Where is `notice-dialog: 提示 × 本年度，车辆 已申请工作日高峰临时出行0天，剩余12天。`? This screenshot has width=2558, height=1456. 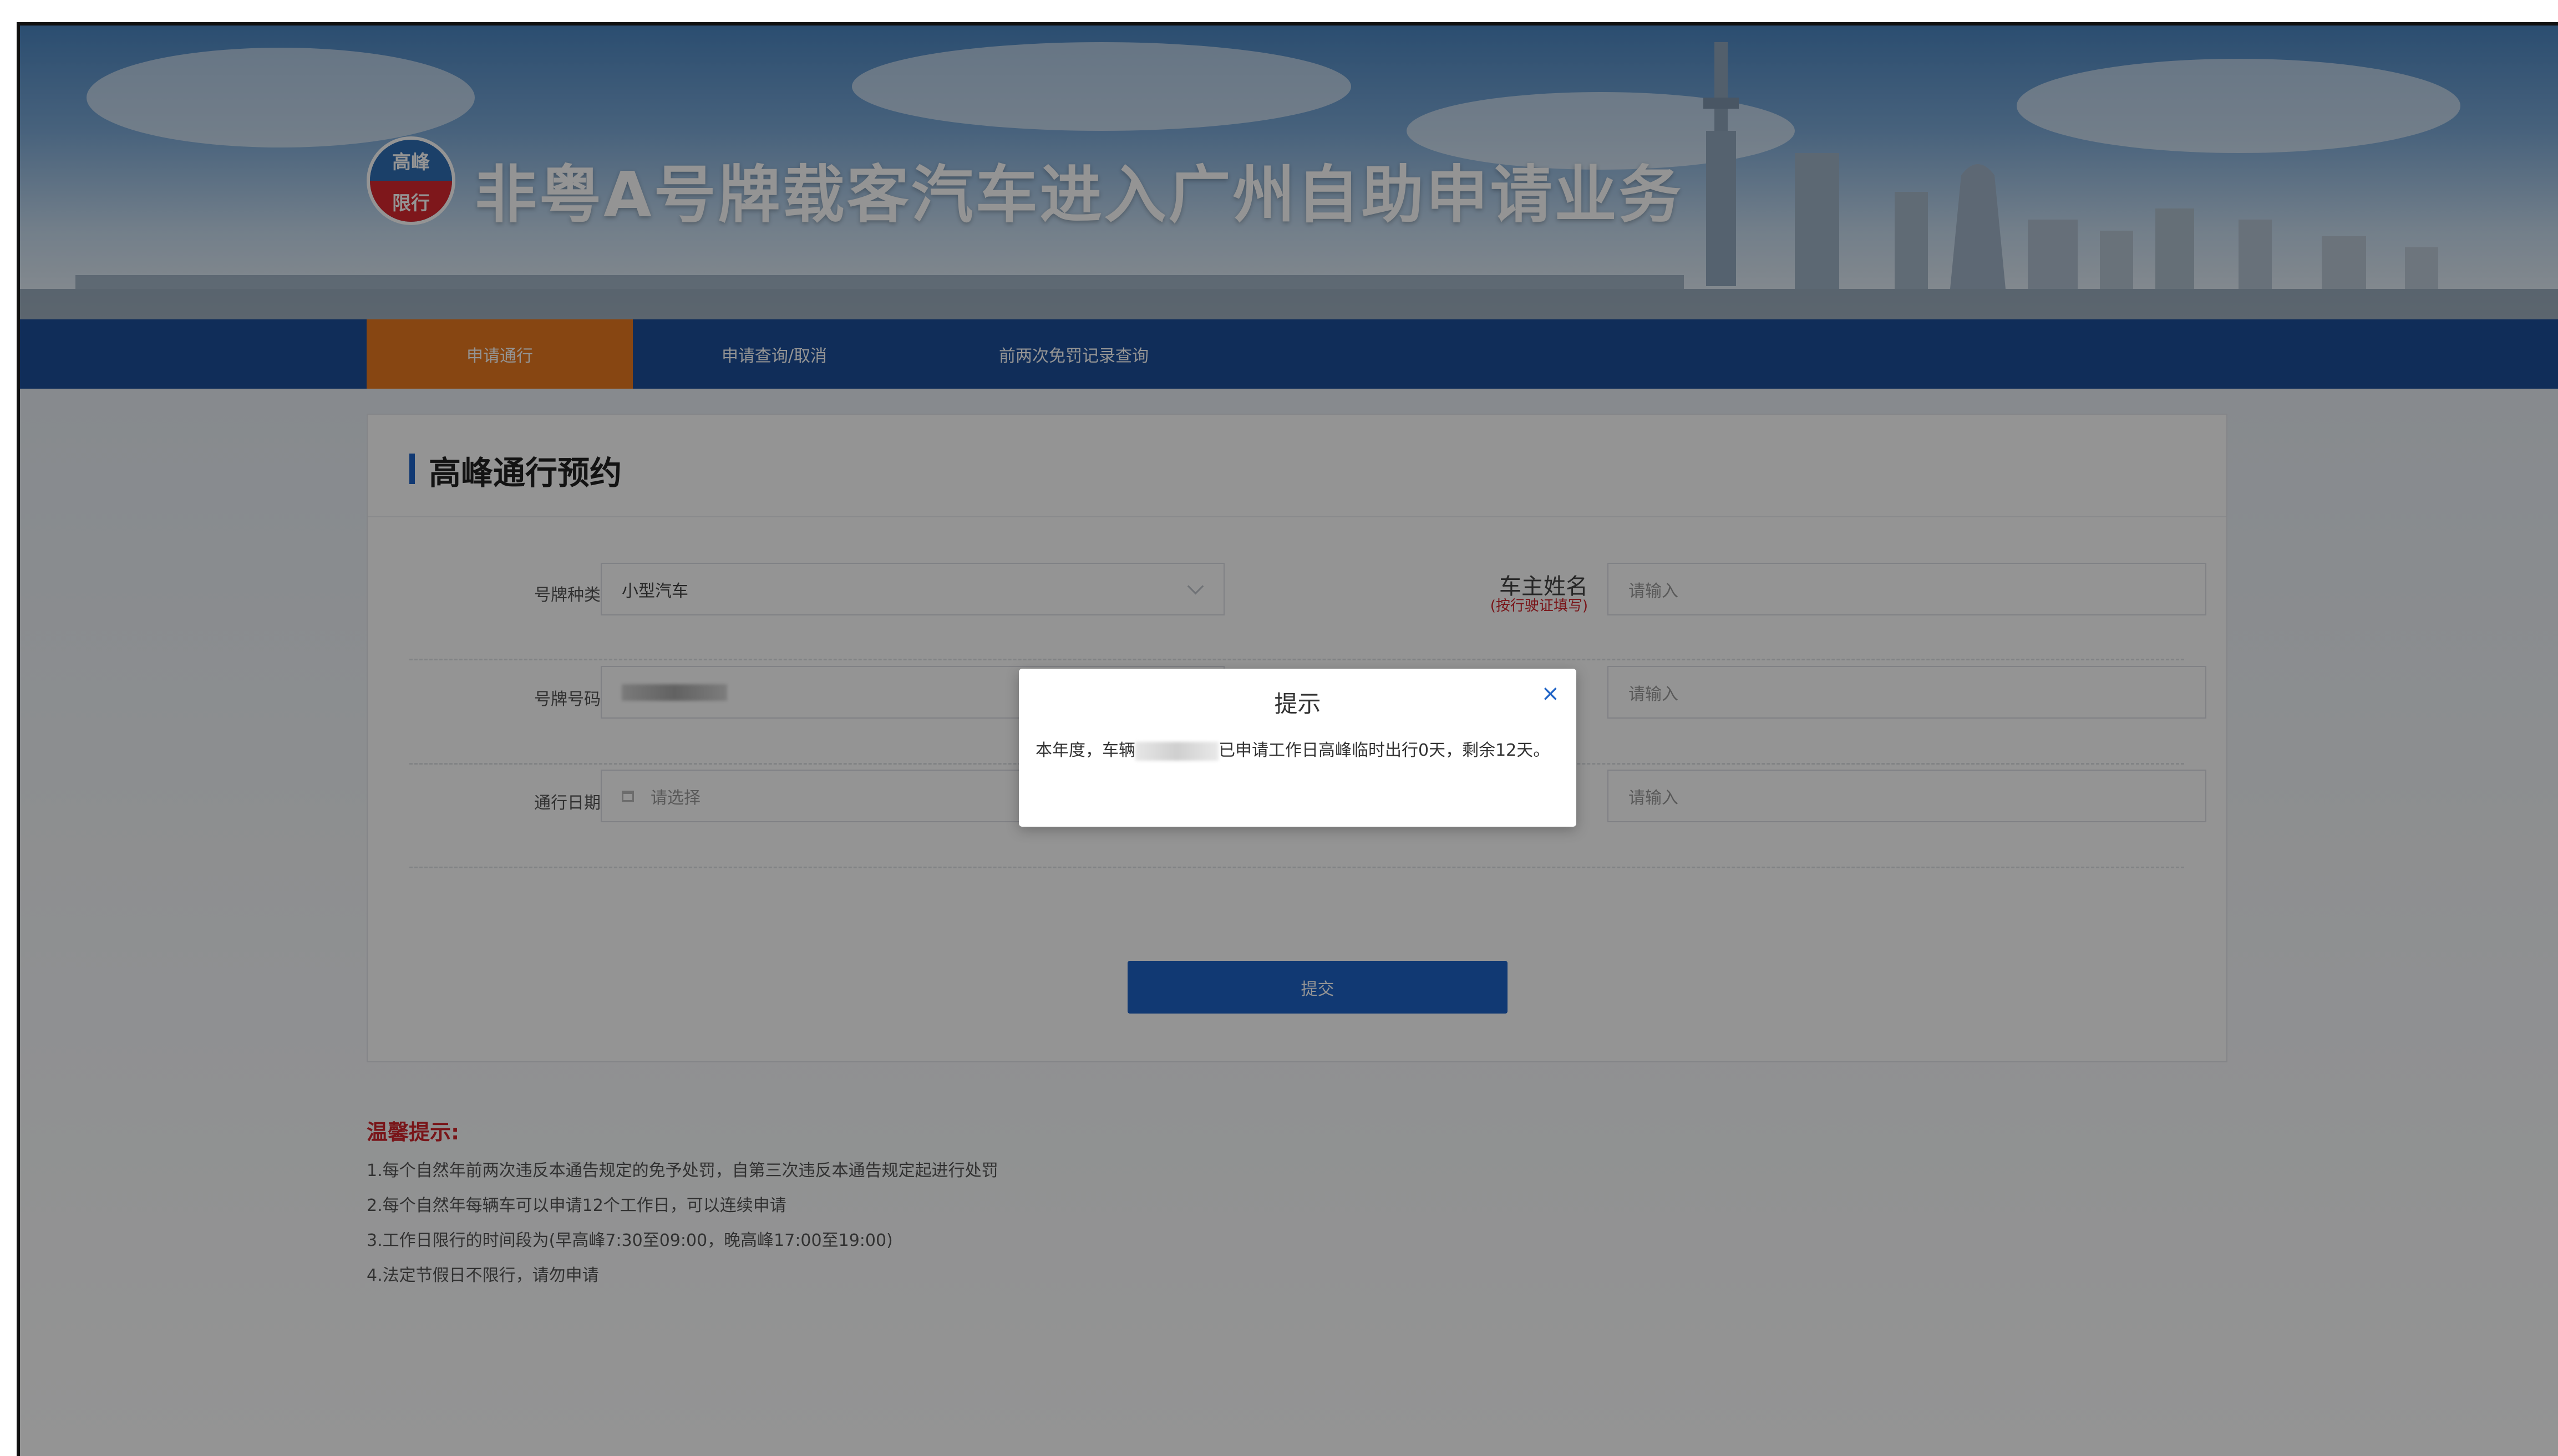
notice-dialog: 提示 × 本年度，车辆 已申请工作日高峰临时出行0天，剩余12天。 is located at coordinates (1297, 748).